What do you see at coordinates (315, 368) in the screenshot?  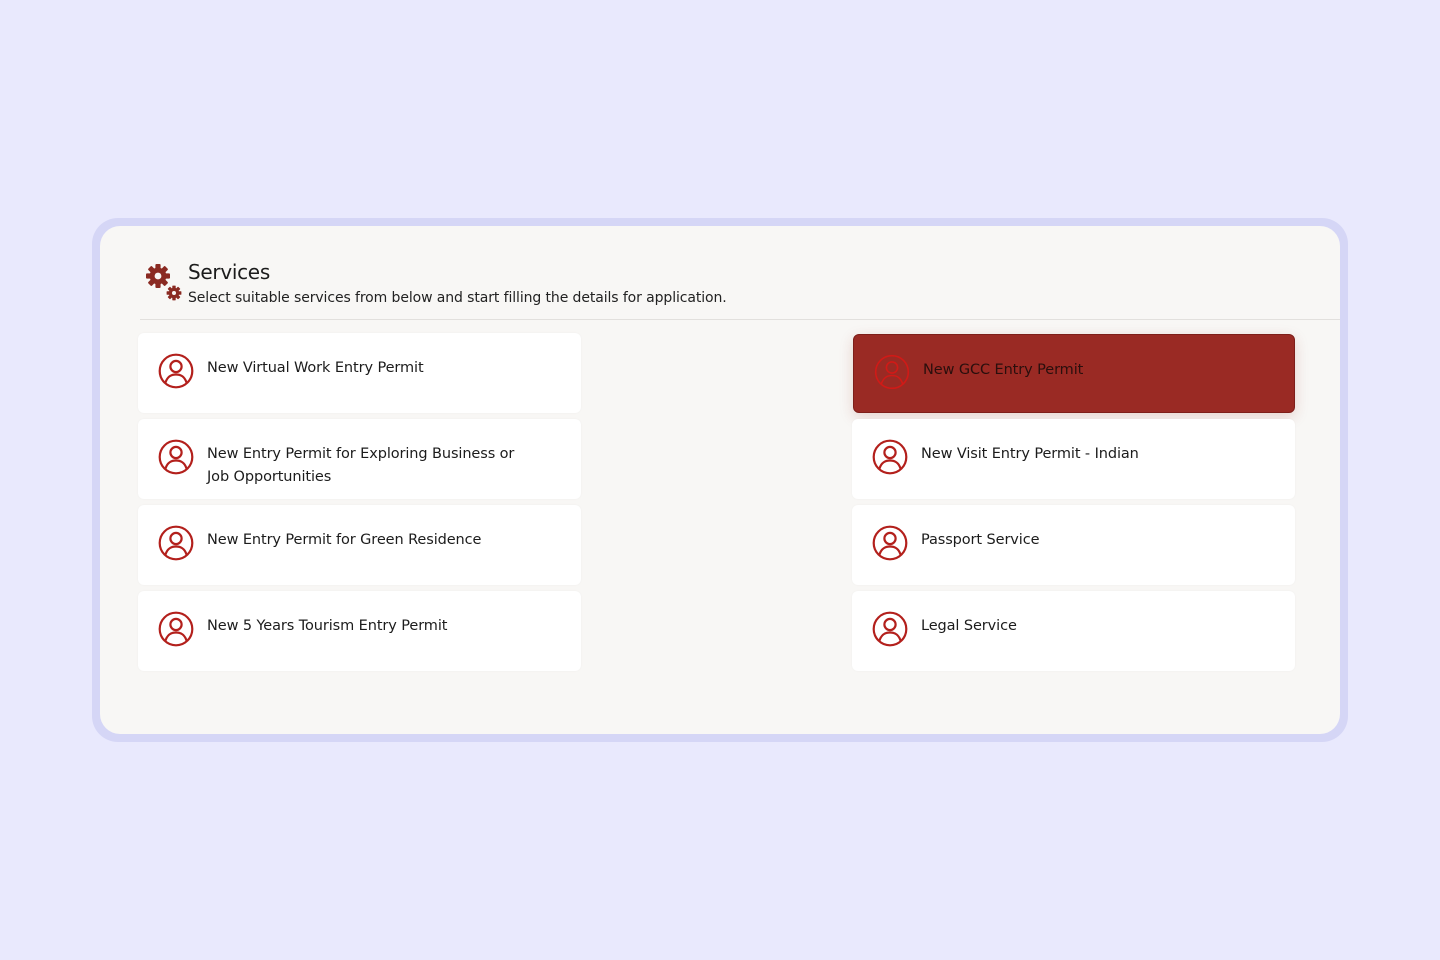 I see `service-label: New Virtual Work Entry Permit` at bounding box center [315, 368].